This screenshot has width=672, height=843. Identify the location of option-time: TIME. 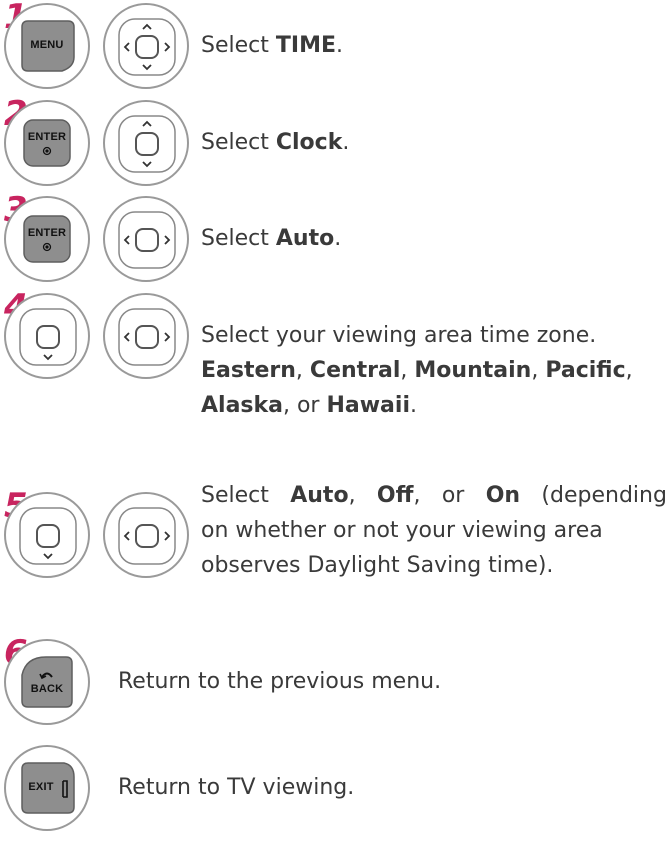
(305, 45).